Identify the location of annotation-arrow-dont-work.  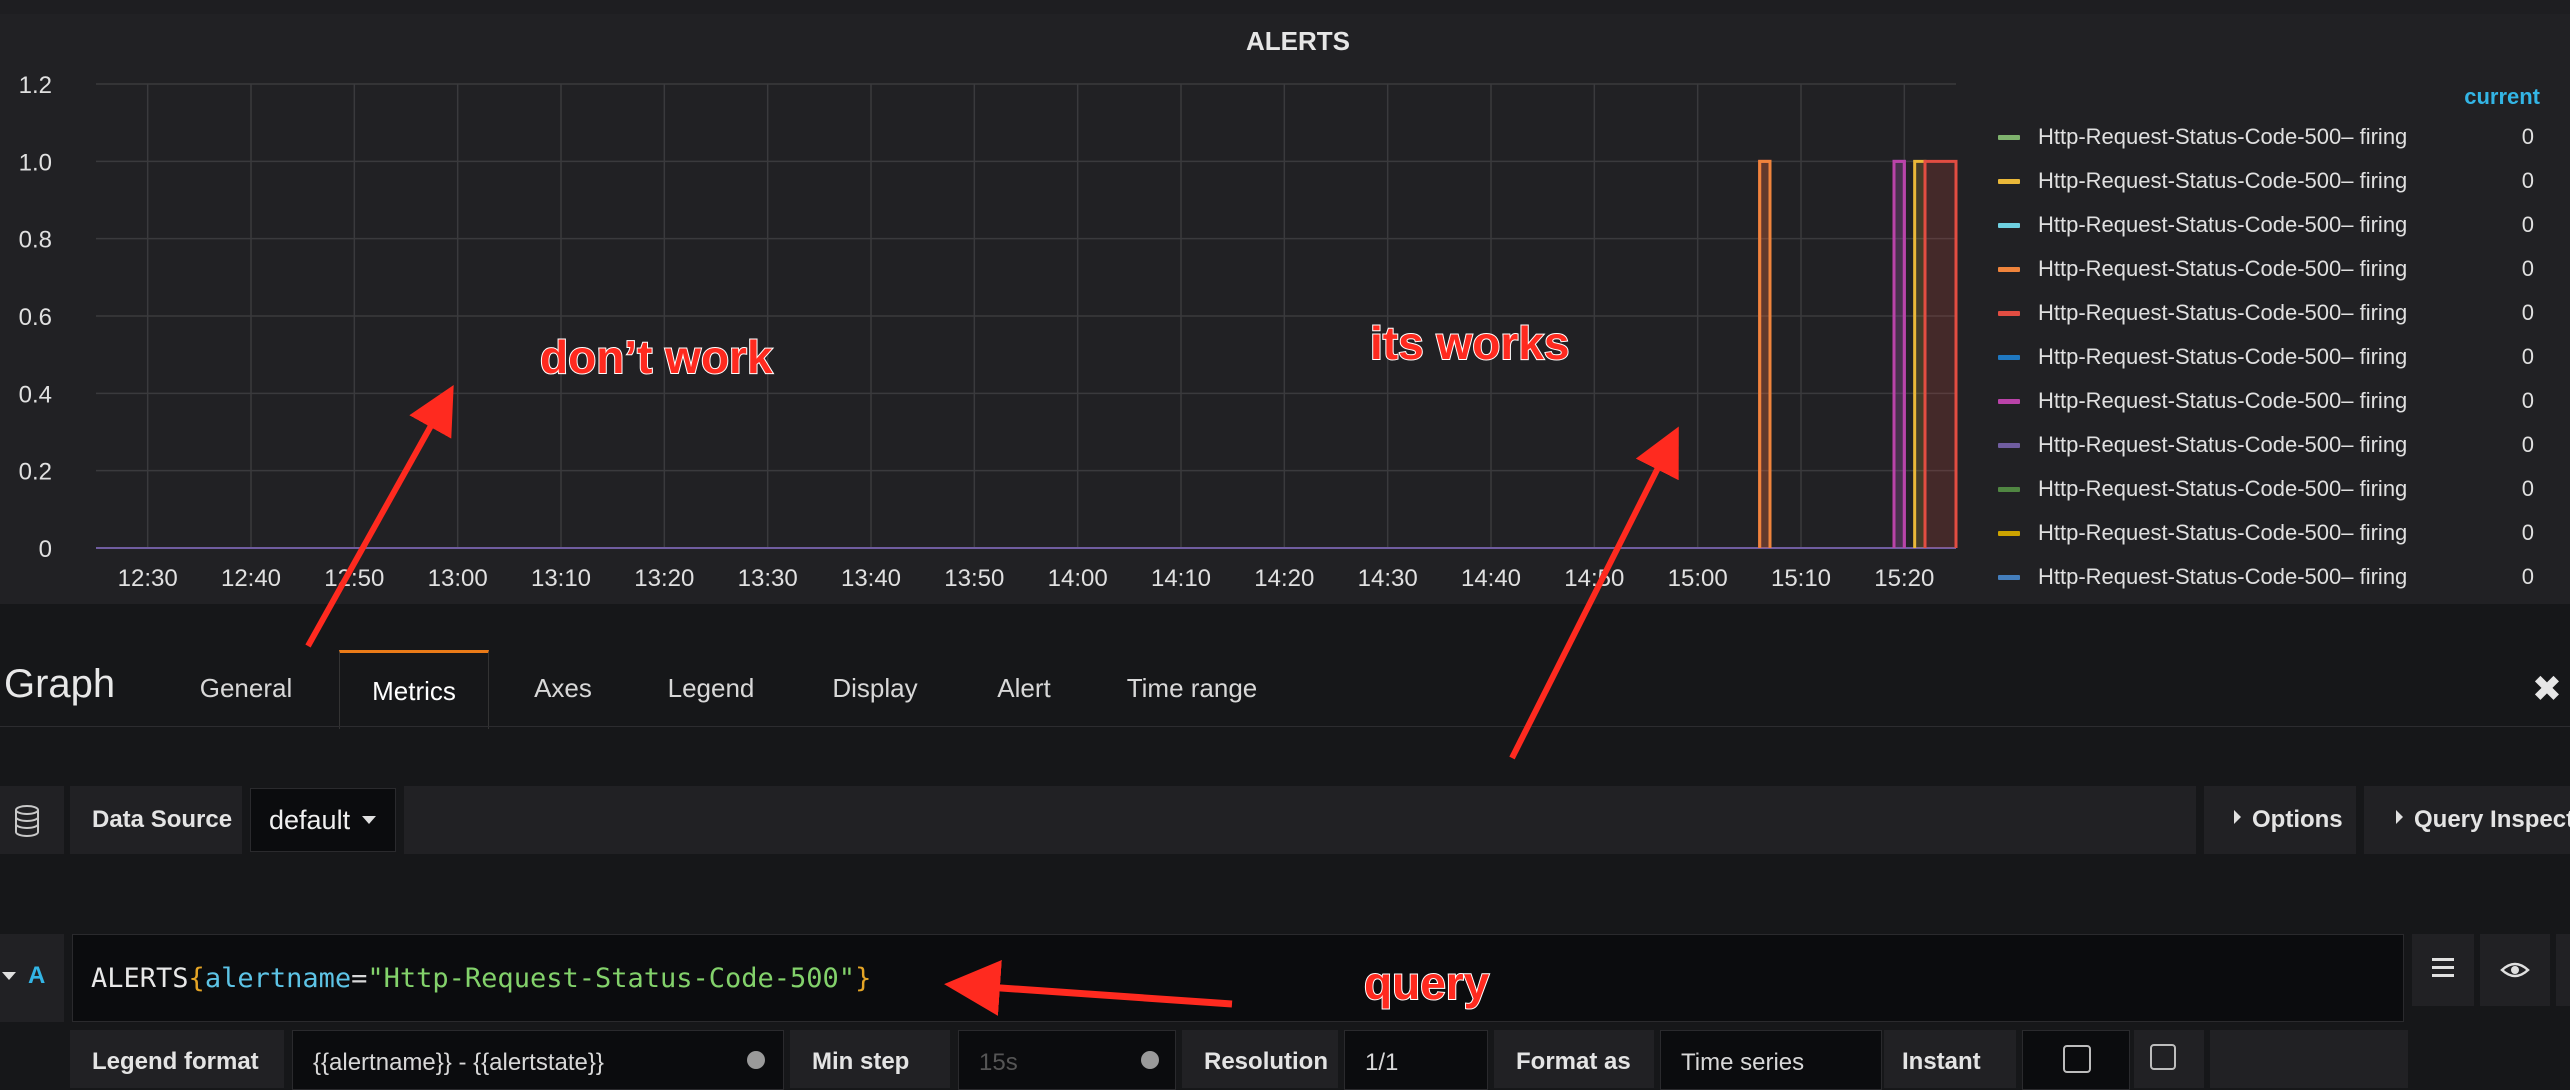
(379, 516).